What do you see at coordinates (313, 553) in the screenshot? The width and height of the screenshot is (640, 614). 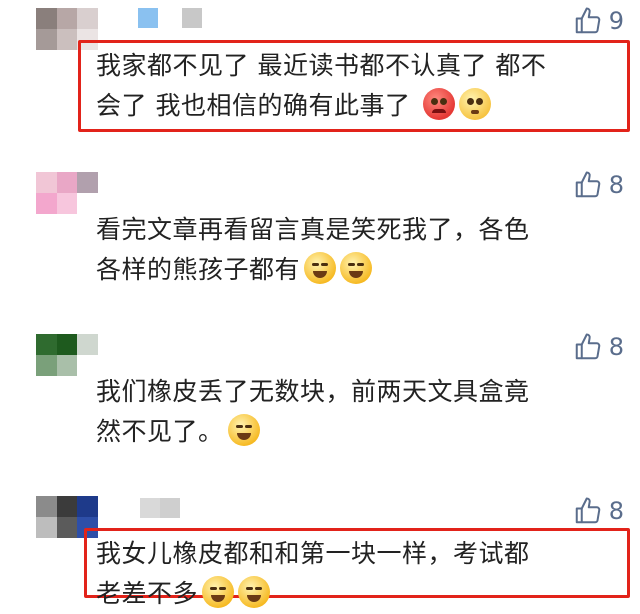 I see `comment-line: 我女儿橡皮都和和第一块一样，考试都` at bounding box center [313, 553].